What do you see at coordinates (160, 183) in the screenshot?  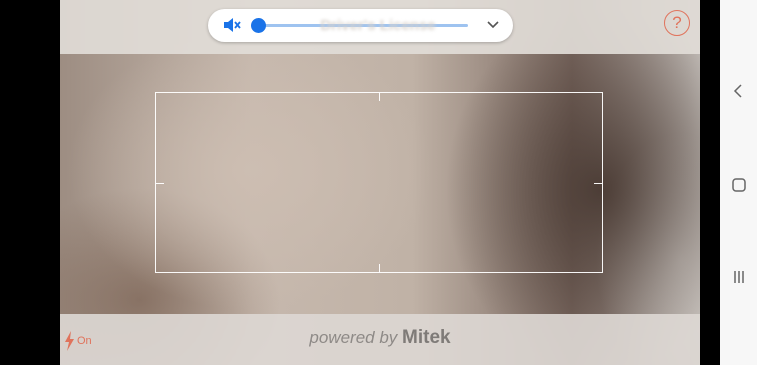 I see `frame-tick-left` at bounding box center [160, 183].